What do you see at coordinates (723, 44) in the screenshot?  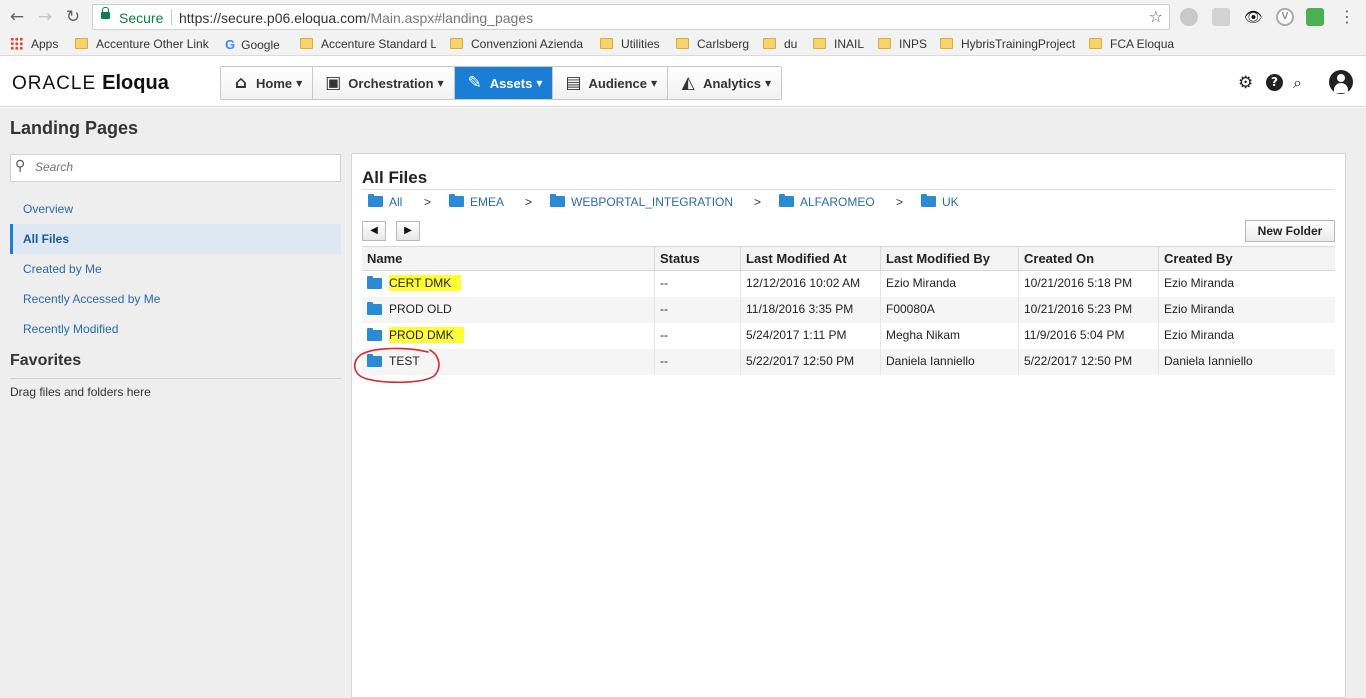 I see `bookmark-label: Carlsberg` at bounding box center [723, 44].